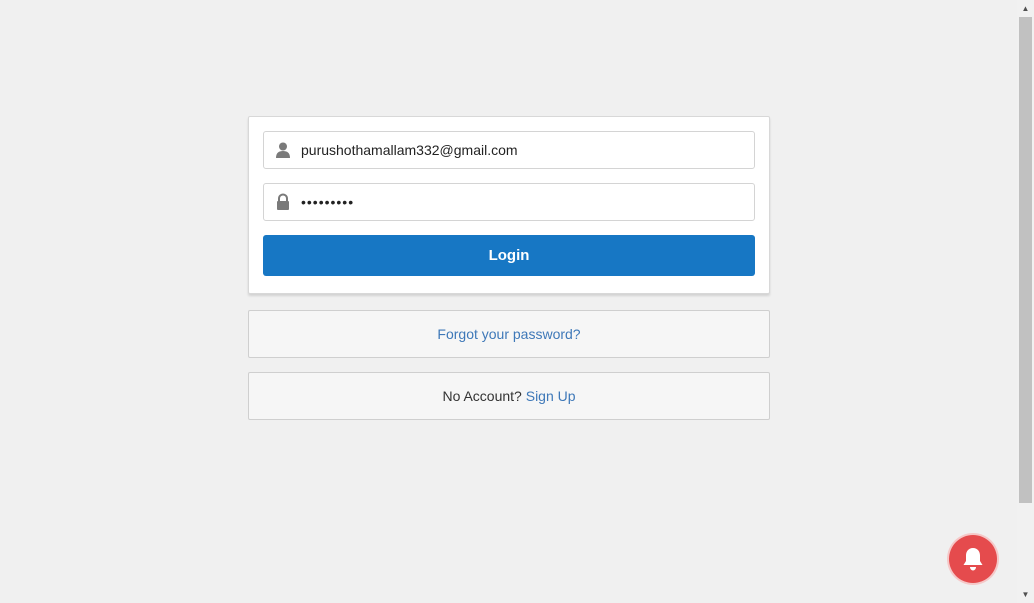  What do you see at coordinates (521, 202) in the screenshot?
I see `password-input` at bounding box center [521, 202].